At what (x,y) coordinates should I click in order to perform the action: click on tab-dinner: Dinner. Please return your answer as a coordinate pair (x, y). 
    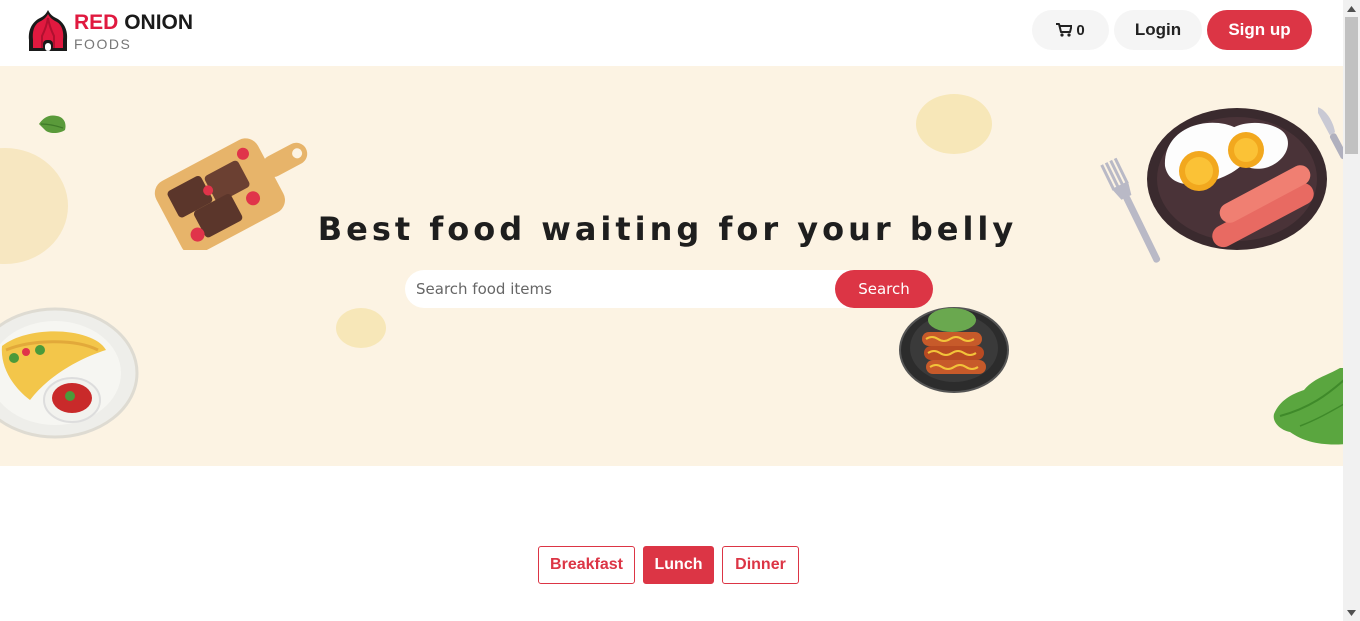
    Looking at the image, I should click on (760, 565).